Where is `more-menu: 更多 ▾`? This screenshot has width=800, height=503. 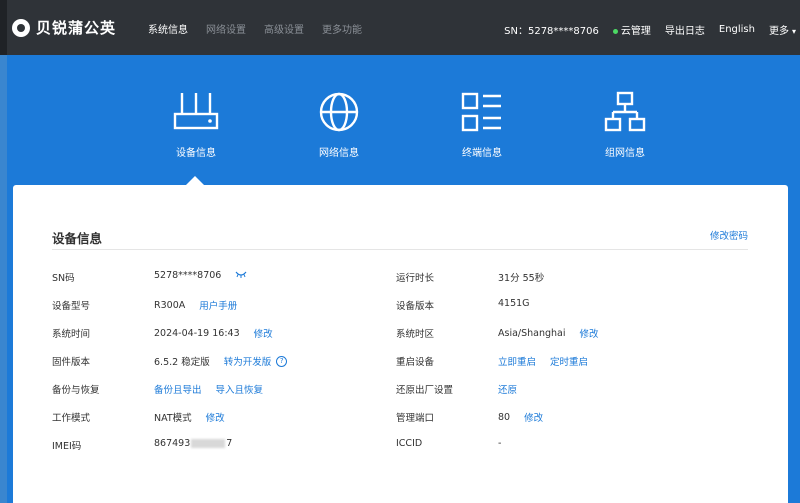
more-menu: 更多 ▾ is located at coordinates (782, 29).